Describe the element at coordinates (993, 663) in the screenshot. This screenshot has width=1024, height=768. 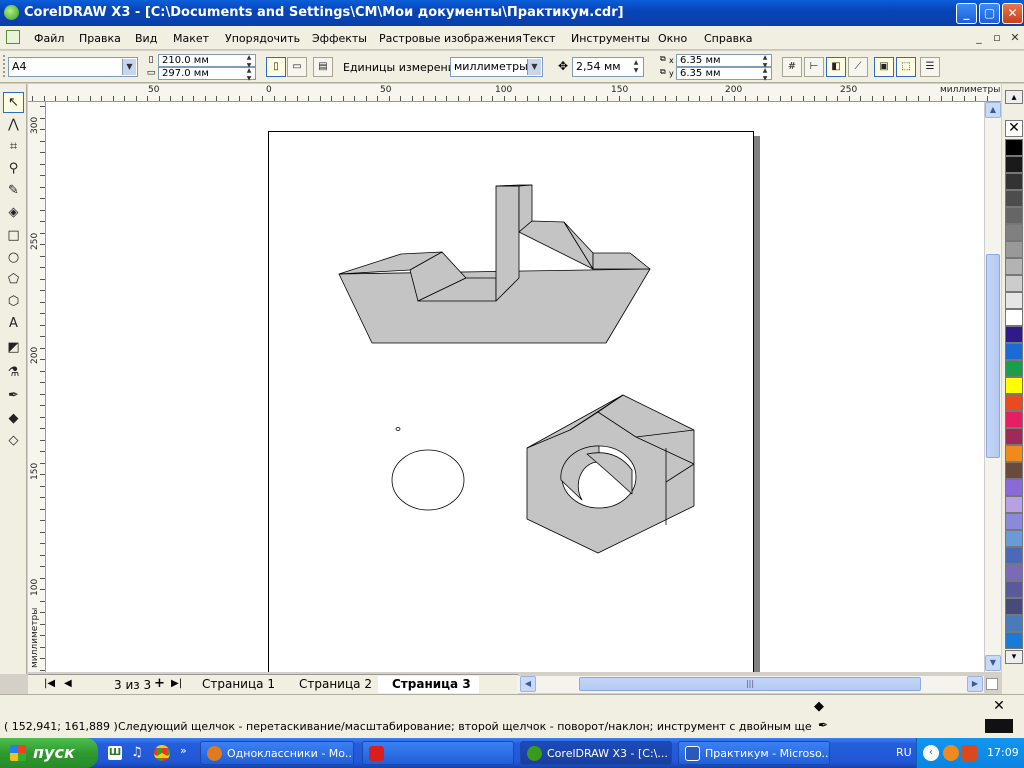
I see `scroll-down-button: ▼` at that location.